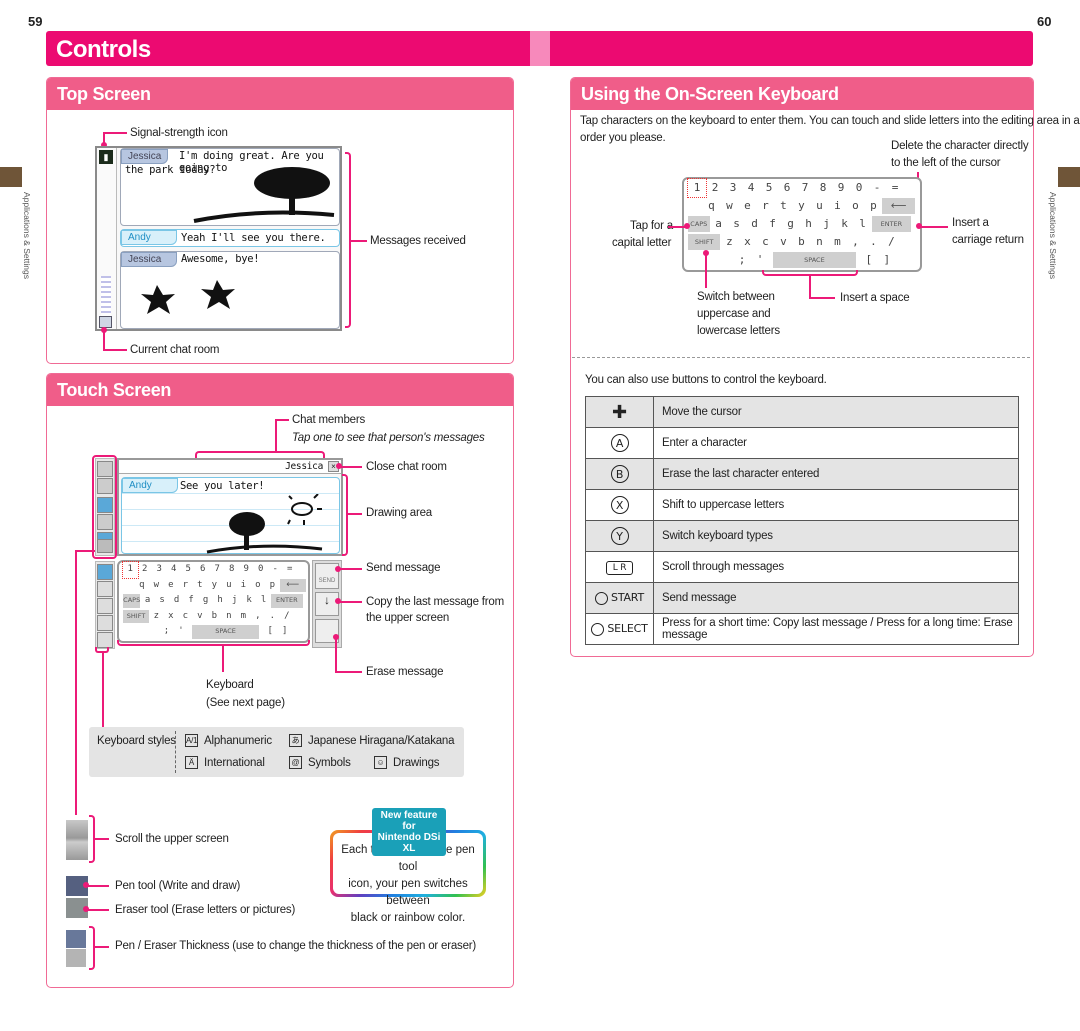 The image size is (1080, 1031). Describe the element at coordinates (895, 188) in the screenshot. I see `key-sym: =` at that location.